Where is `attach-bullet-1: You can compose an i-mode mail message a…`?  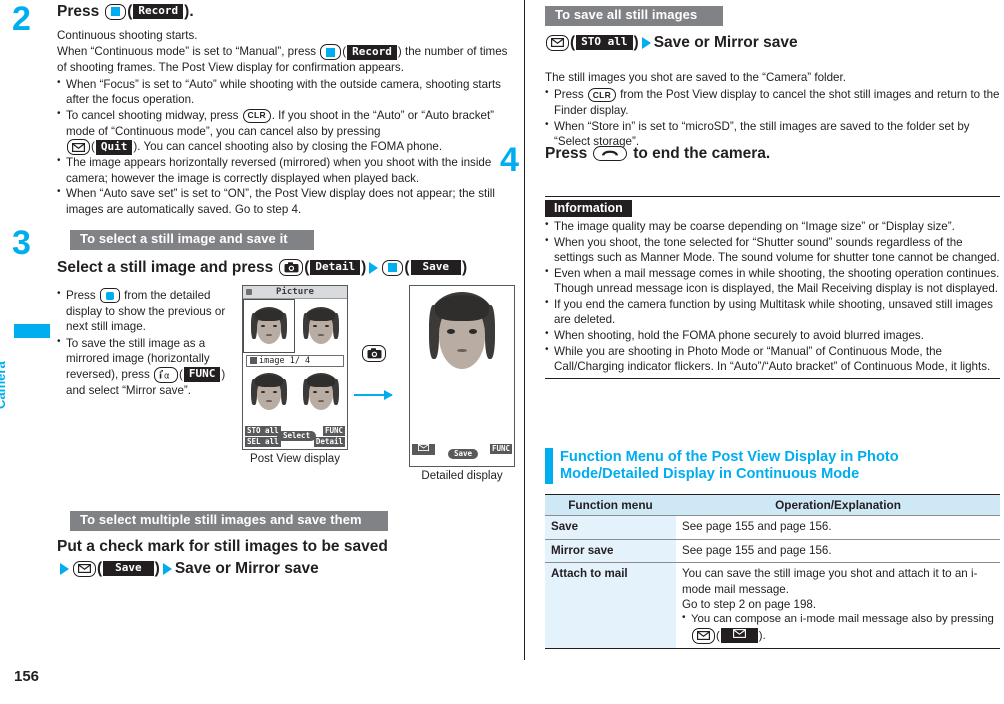
attach-bullet-1: You can compose an i-mode mail message a… is located at coordinates (838, 627).